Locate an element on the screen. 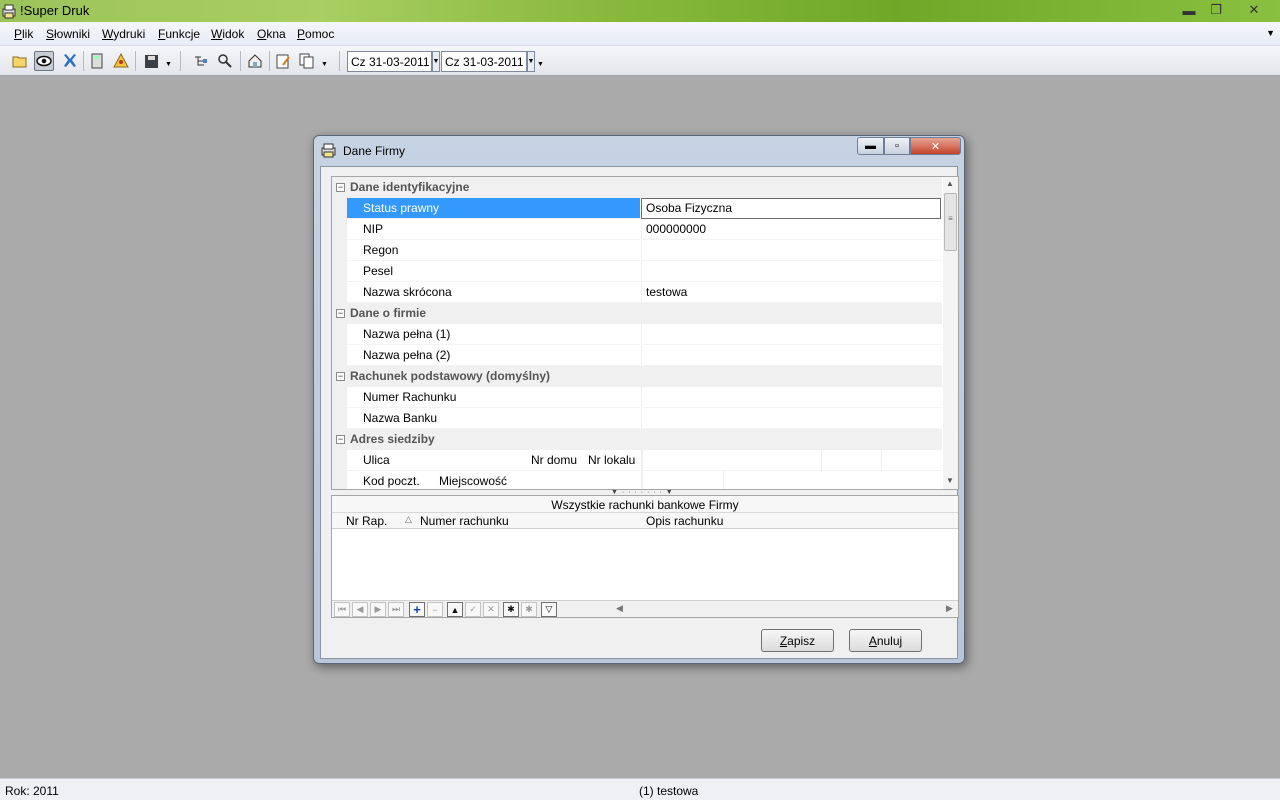 This screenshot has height=800, width=1280. short-name-value: testowa is located at coordinates (791, 292).